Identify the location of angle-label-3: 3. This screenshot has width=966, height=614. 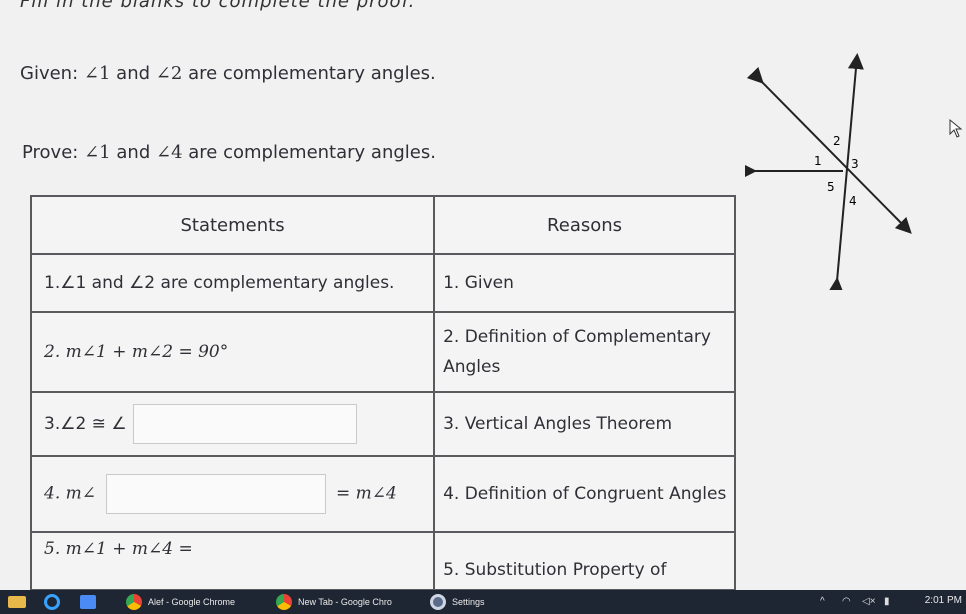
(855, 164).